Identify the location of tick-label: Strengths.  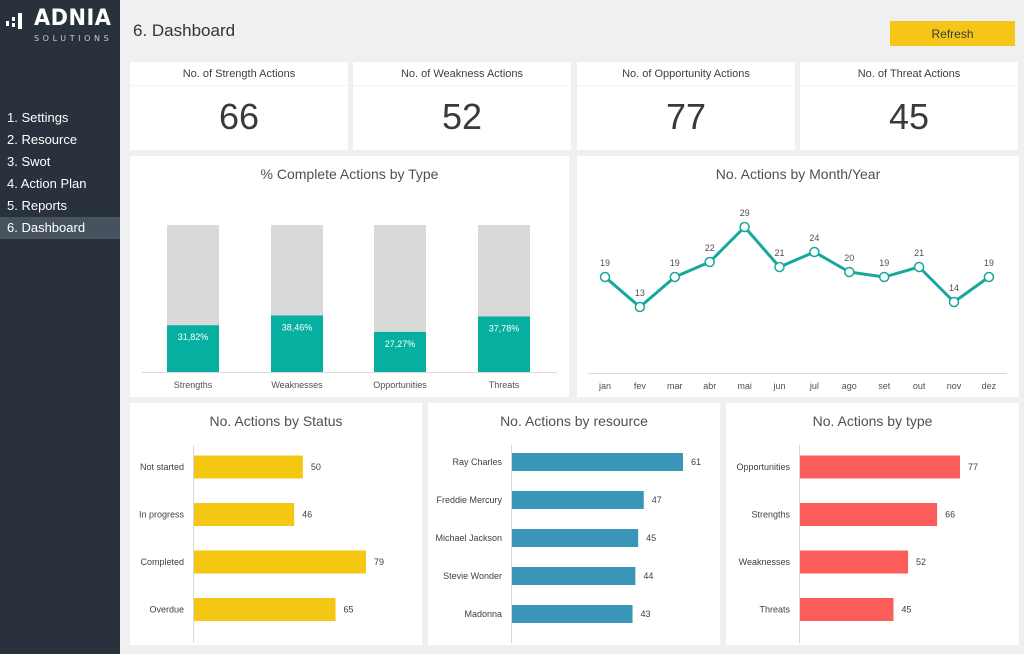
(193, 385).